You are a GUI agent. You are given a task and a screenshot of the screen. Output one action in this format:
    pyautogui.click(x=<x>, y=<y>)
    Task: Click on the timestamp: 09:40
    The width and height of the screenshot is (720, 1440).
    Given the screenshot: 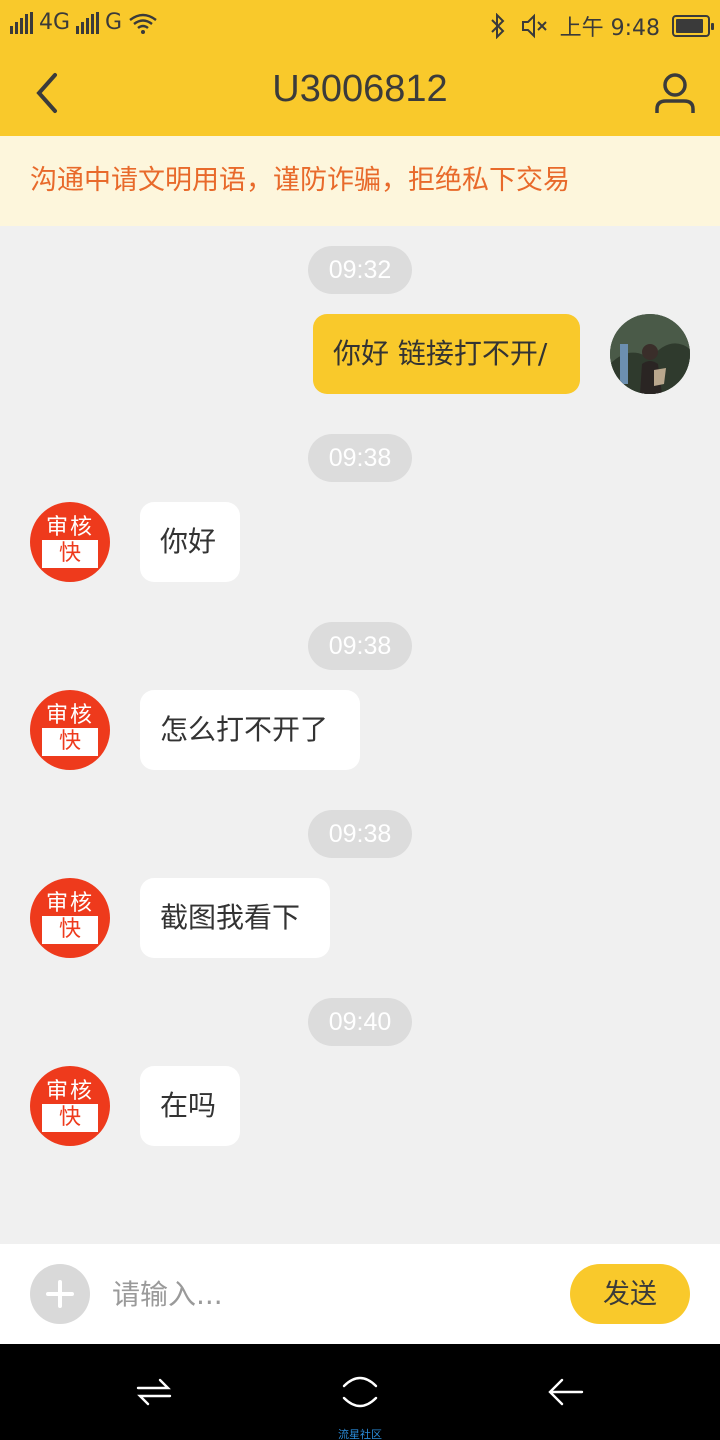 What is the action you would take?
    pyautogui.click(x=360, y=1022)
    